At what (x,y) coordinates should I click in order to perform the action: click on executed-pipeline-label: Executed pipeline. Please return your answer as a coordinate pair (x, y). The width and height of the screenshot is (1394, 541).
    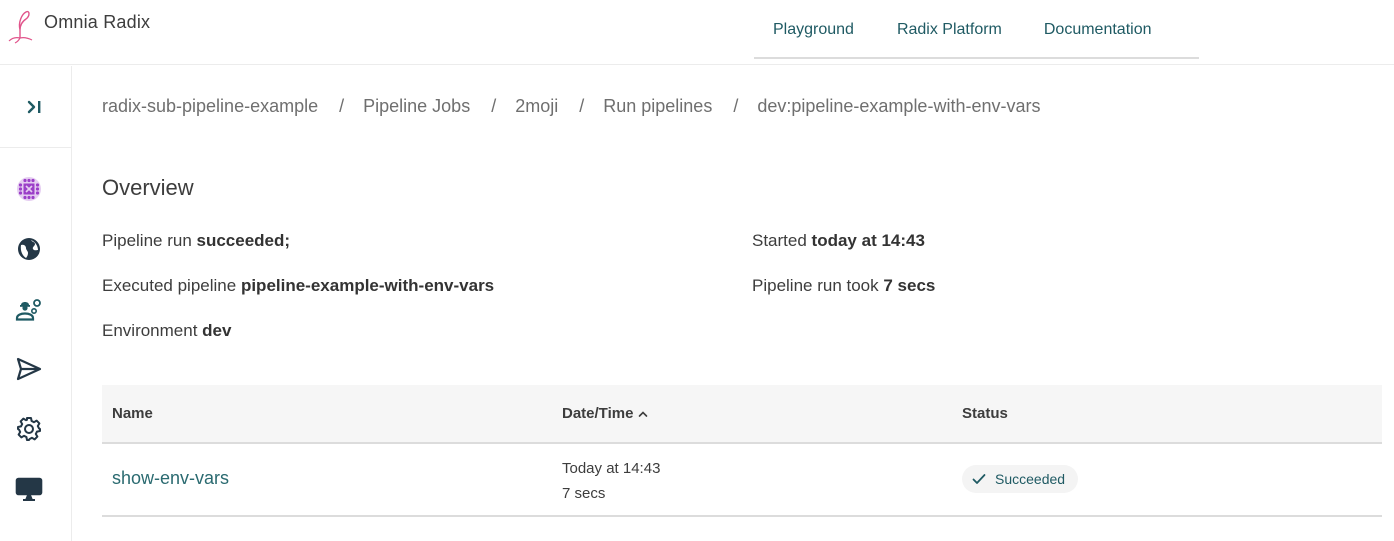
    Looking at the image, I should click on (169, 285).